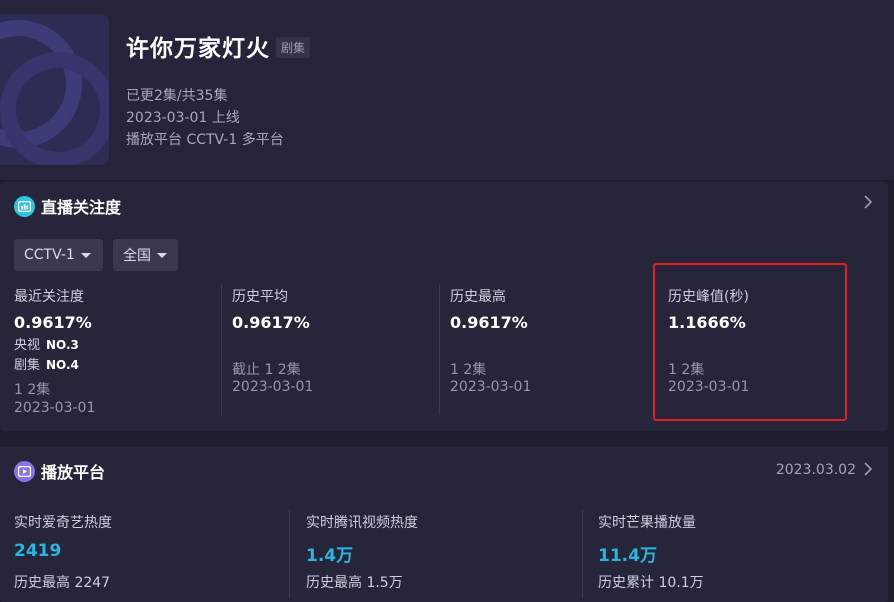 Image resolution: width=894 pixels, height=602 pixels. I want to click on live-attention-title: 直播关注度, so click(81, 207).